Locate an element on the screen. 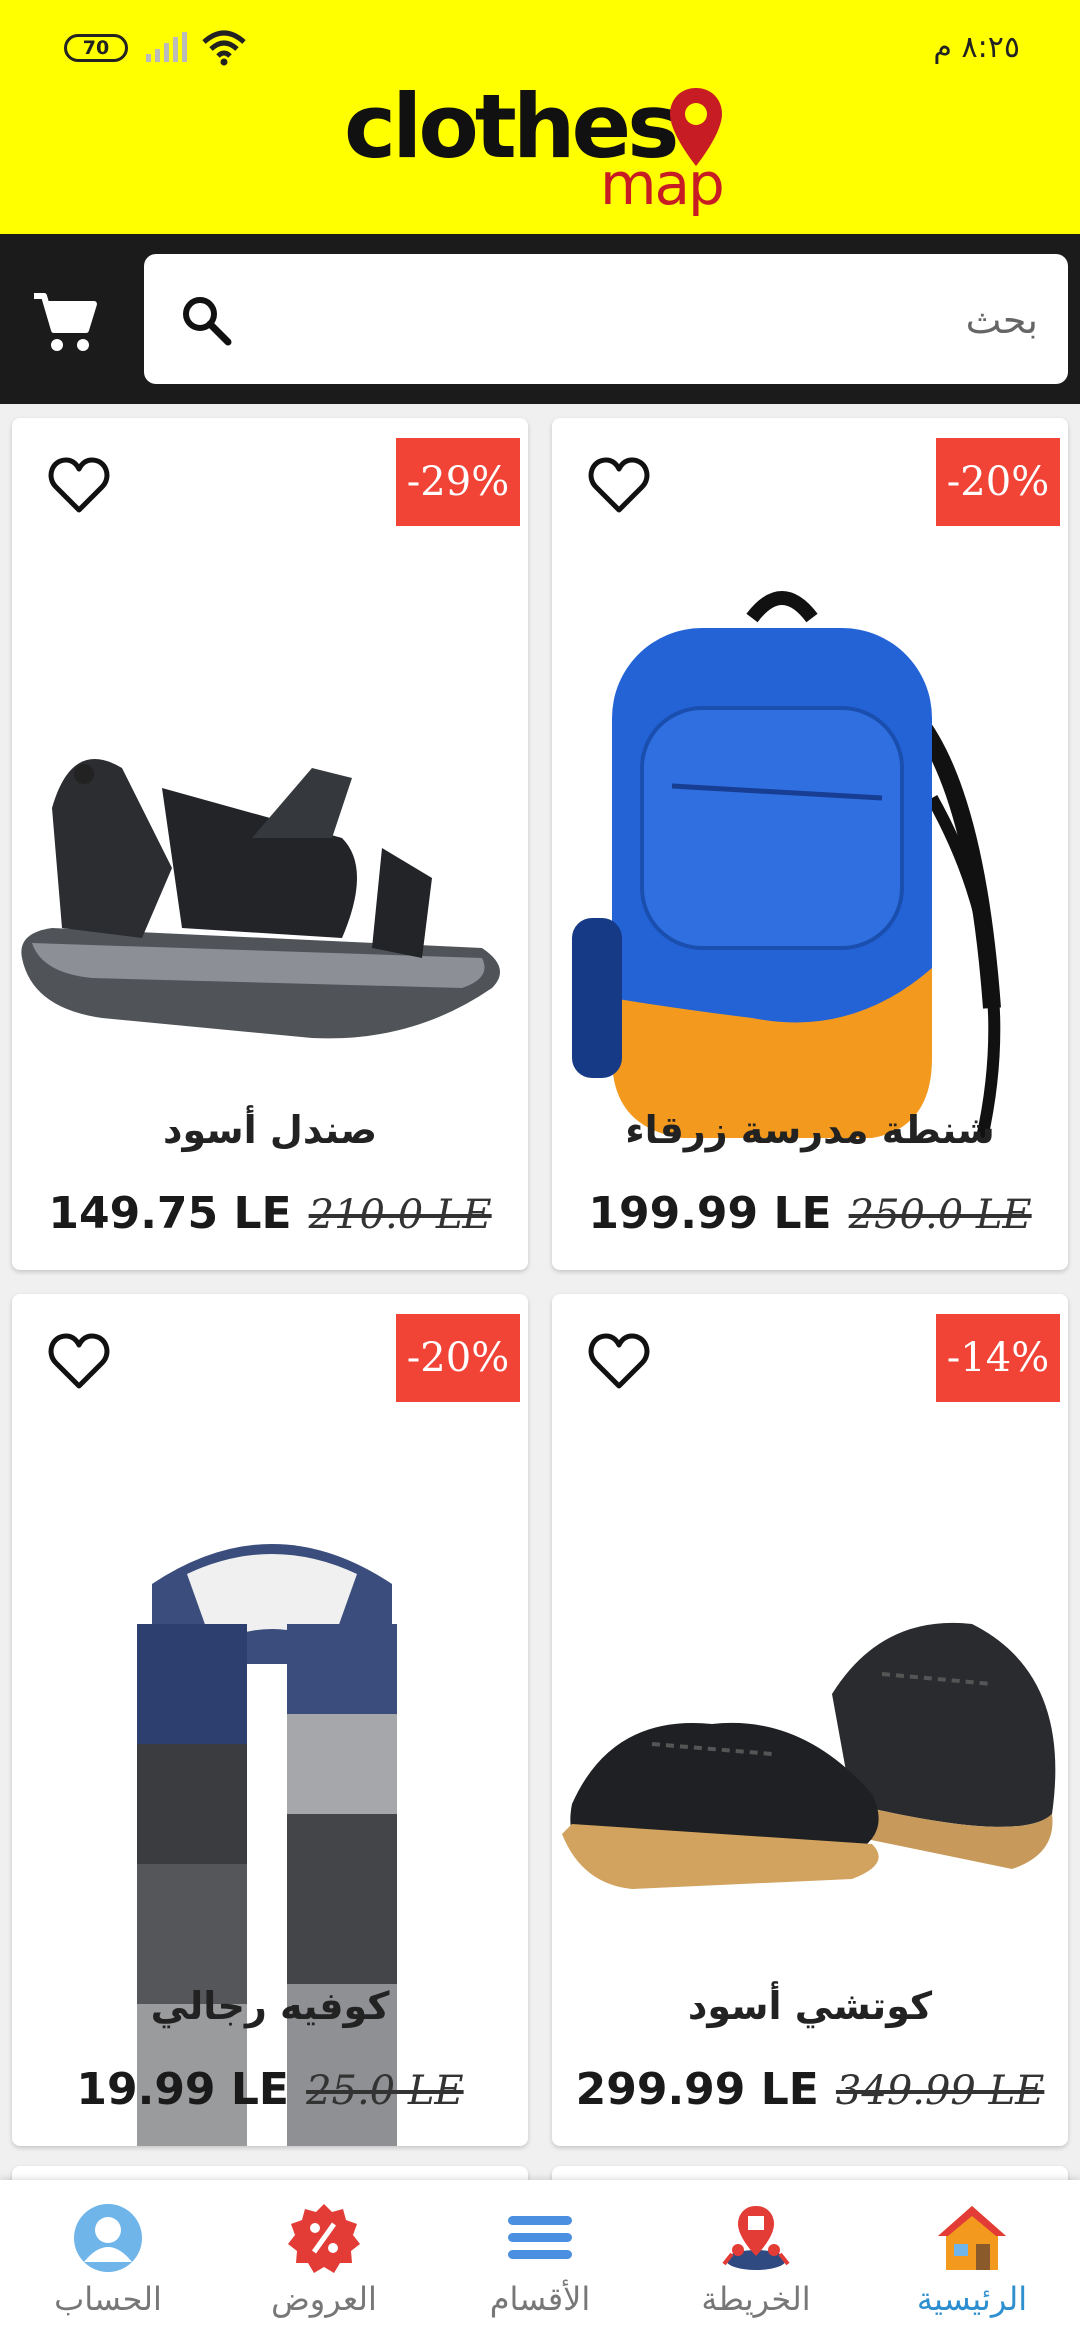  cart-icon is located at coordinates (65, 322).